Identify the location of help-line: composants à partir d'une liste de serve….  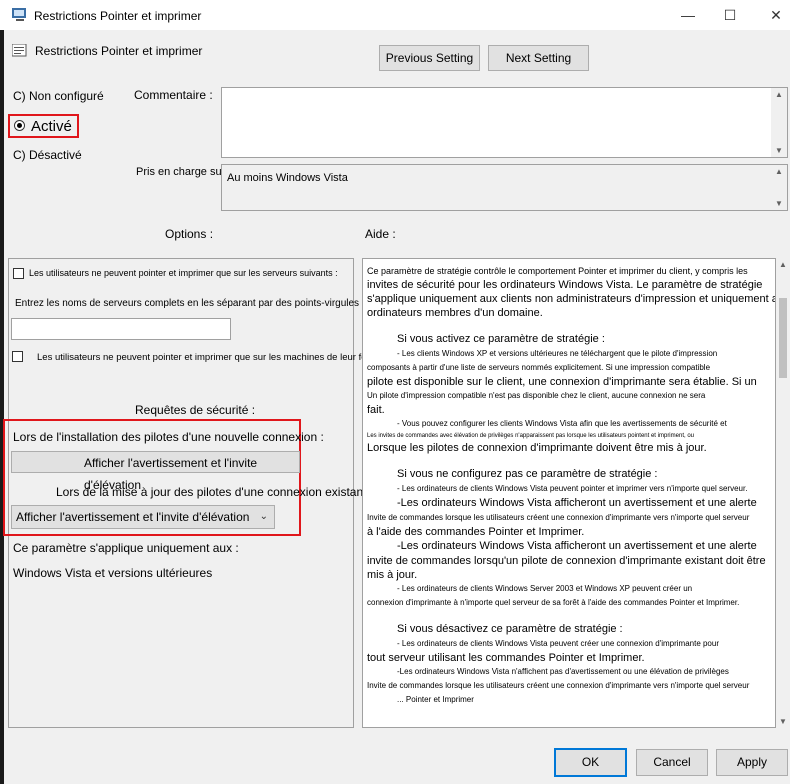
(539, 367).